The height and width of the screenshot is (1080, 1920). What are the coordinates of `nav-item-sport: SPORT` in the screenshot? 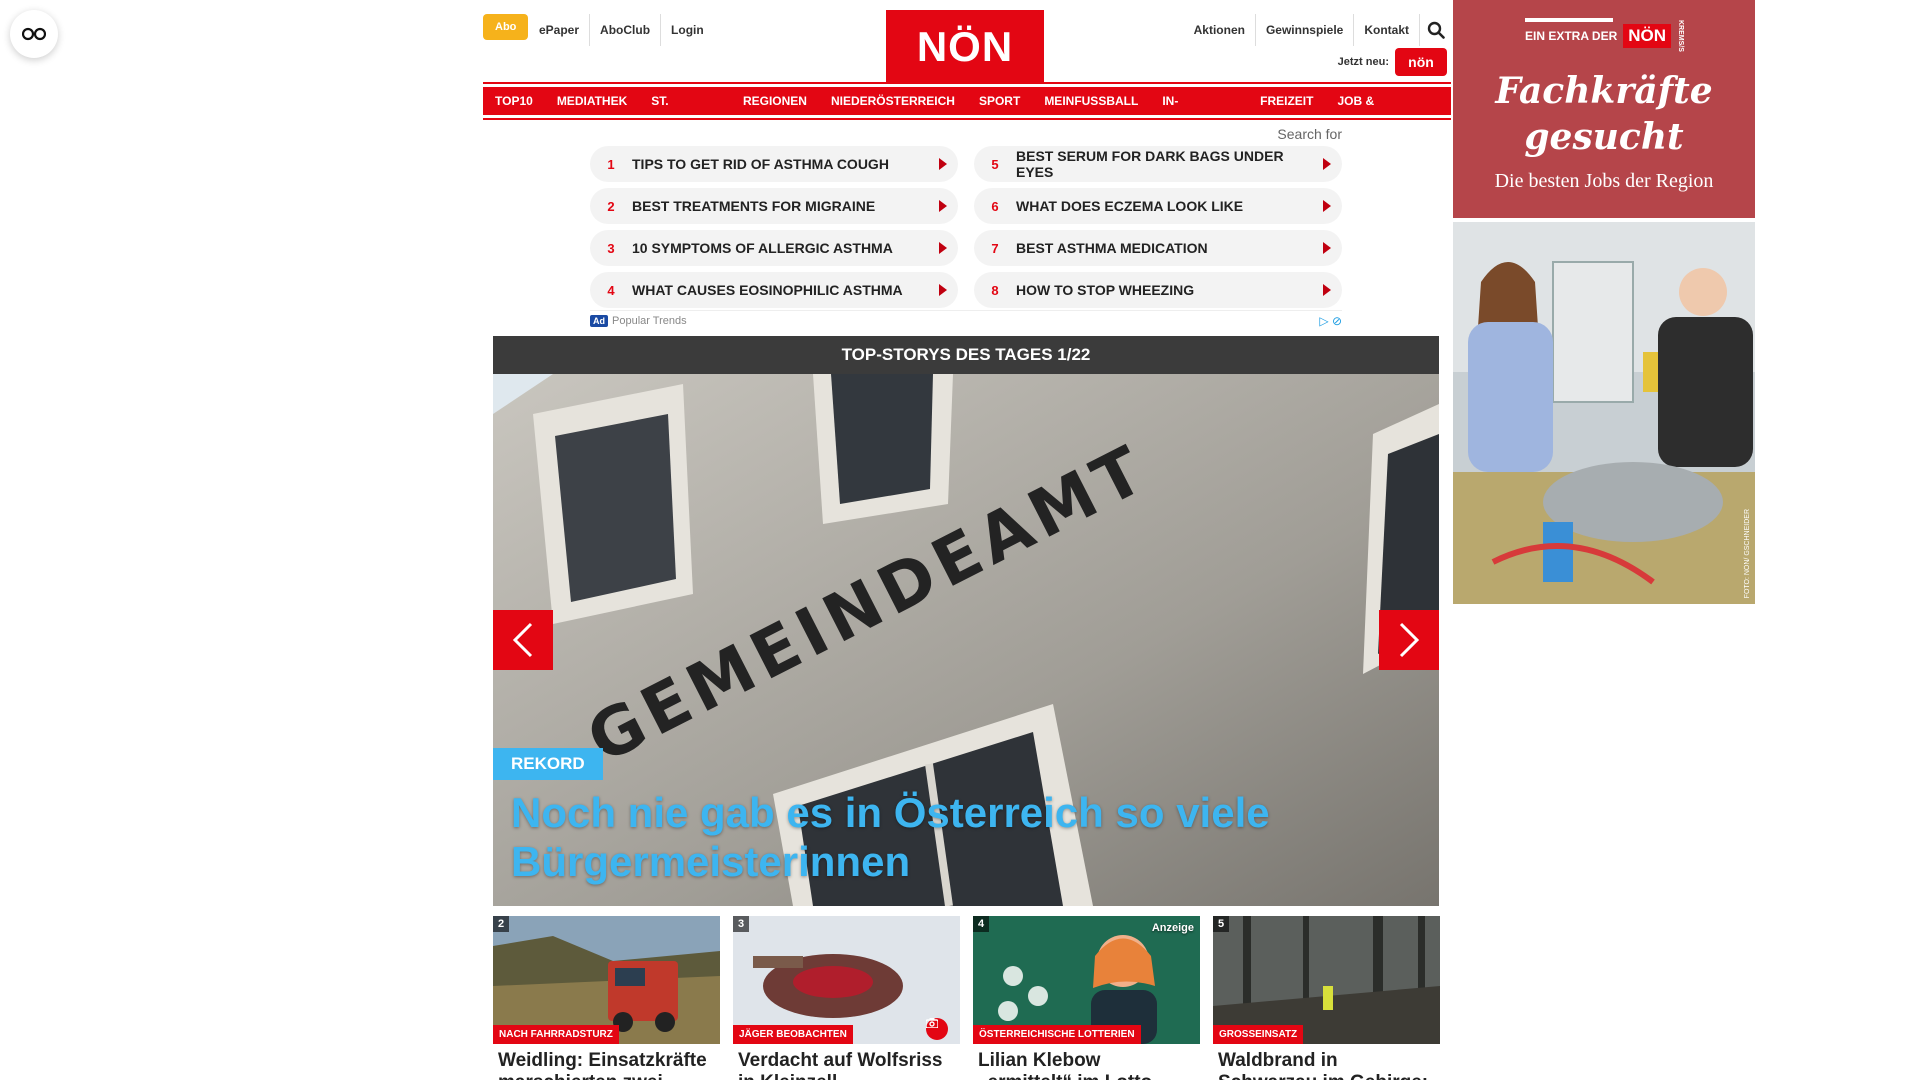 It's located at (999, 101).